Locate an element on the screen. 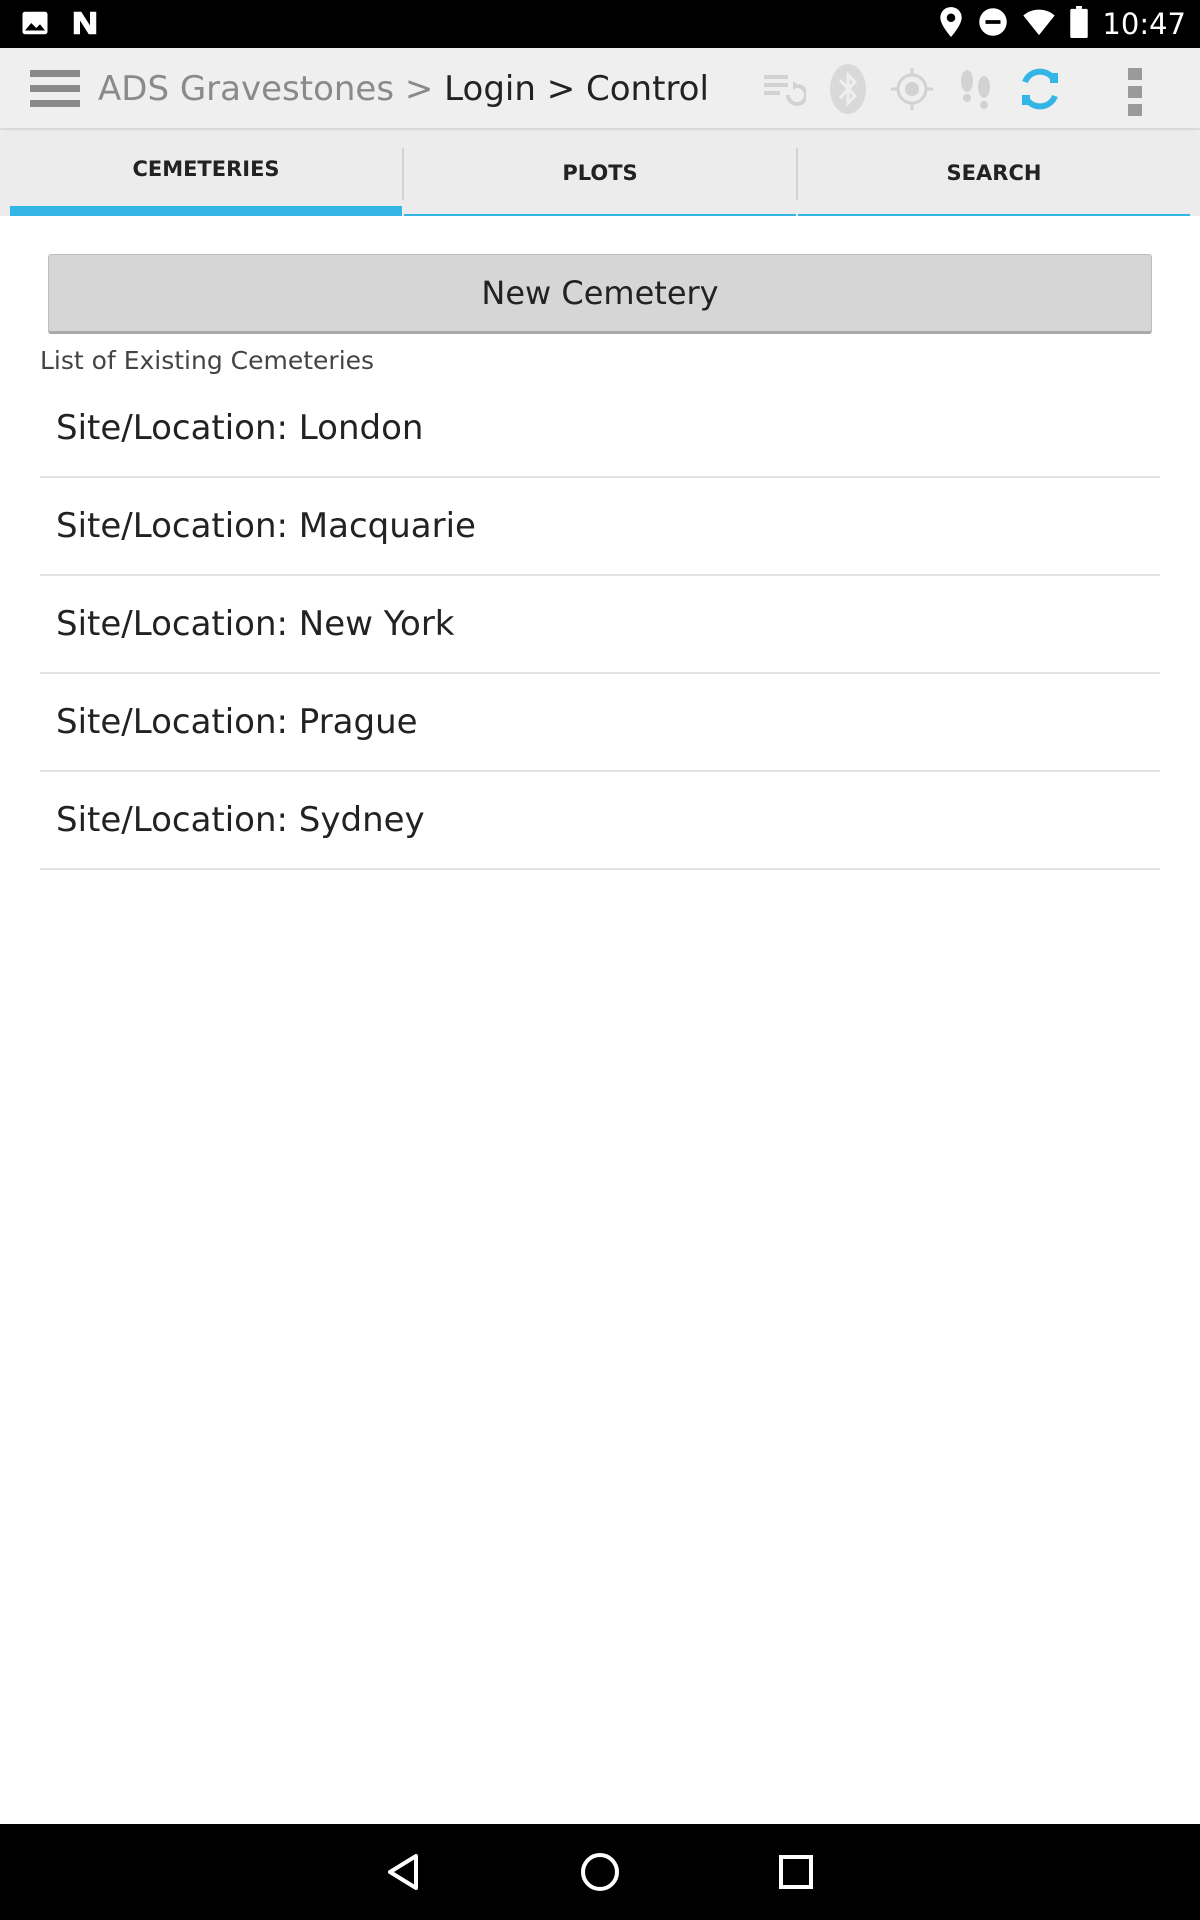 This screenshot has width=1200, height=1920. tab-bar: CEMETERIES PLOTS SEARCH is located at coordinates (600, 174).